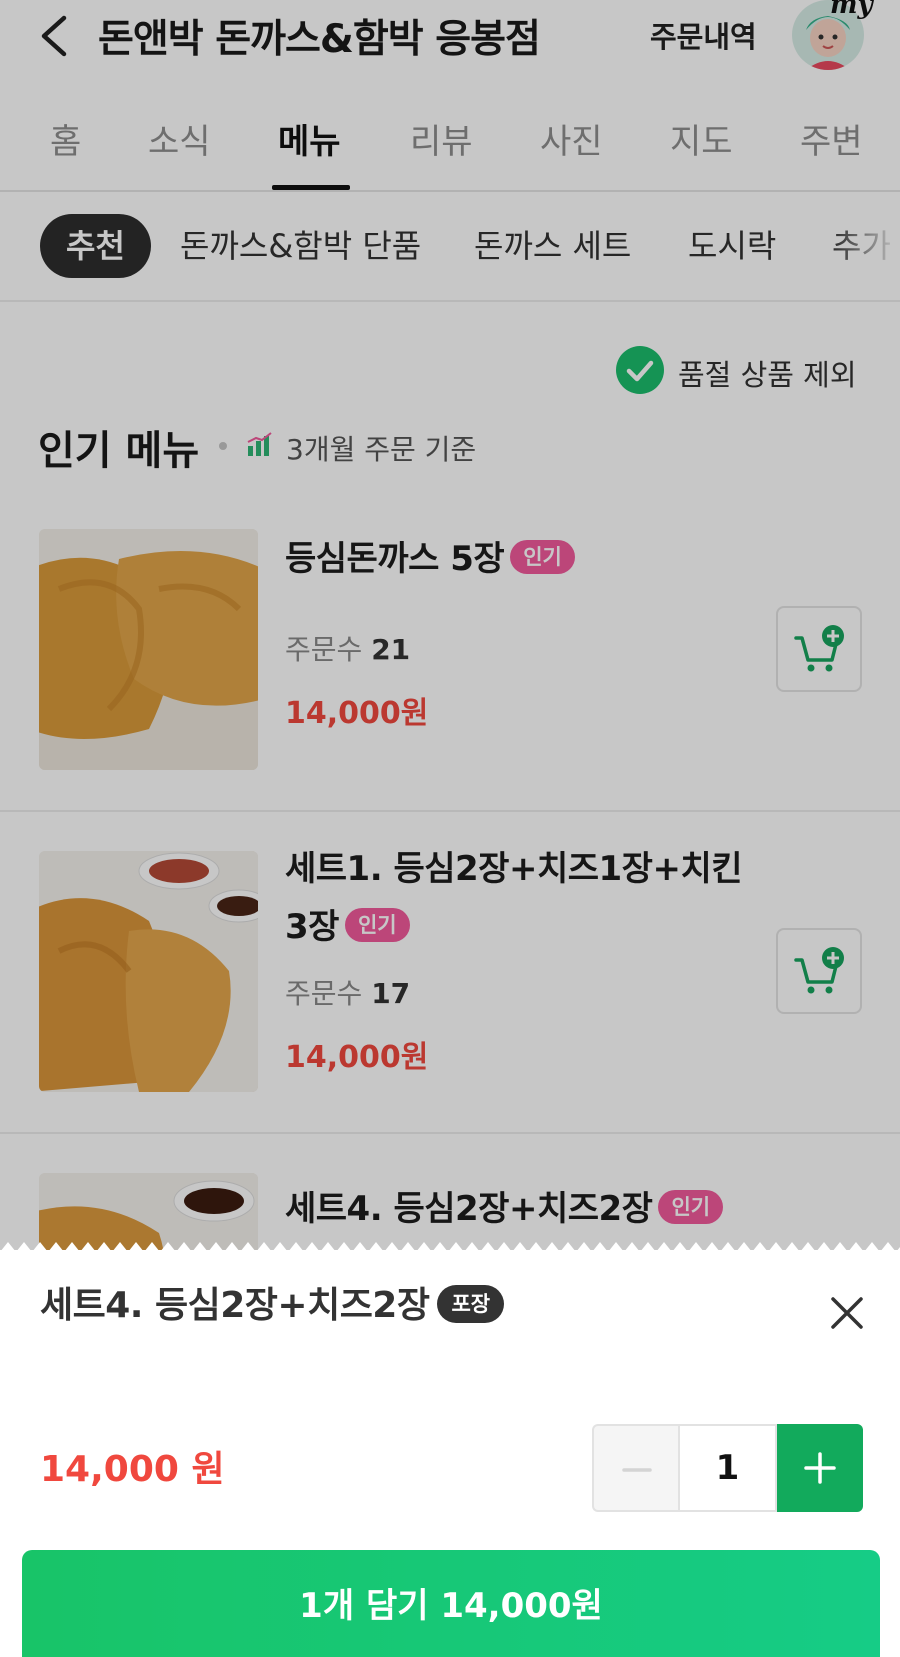 The height and width of the screenshot is (1657, 900). I want to click on quantity-value: 1, so click(727, 1468).